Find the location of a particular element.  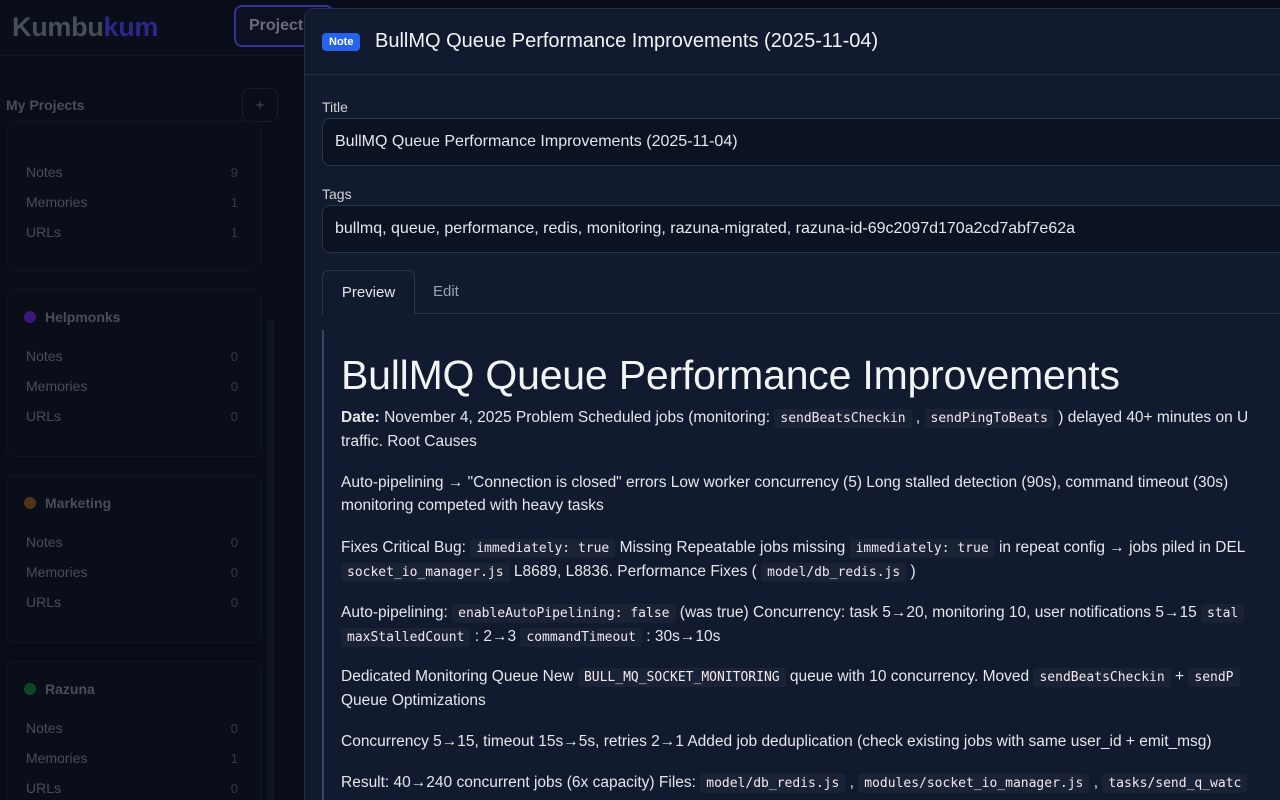

note-type-badge: Note is located at coordinates (341, 42).